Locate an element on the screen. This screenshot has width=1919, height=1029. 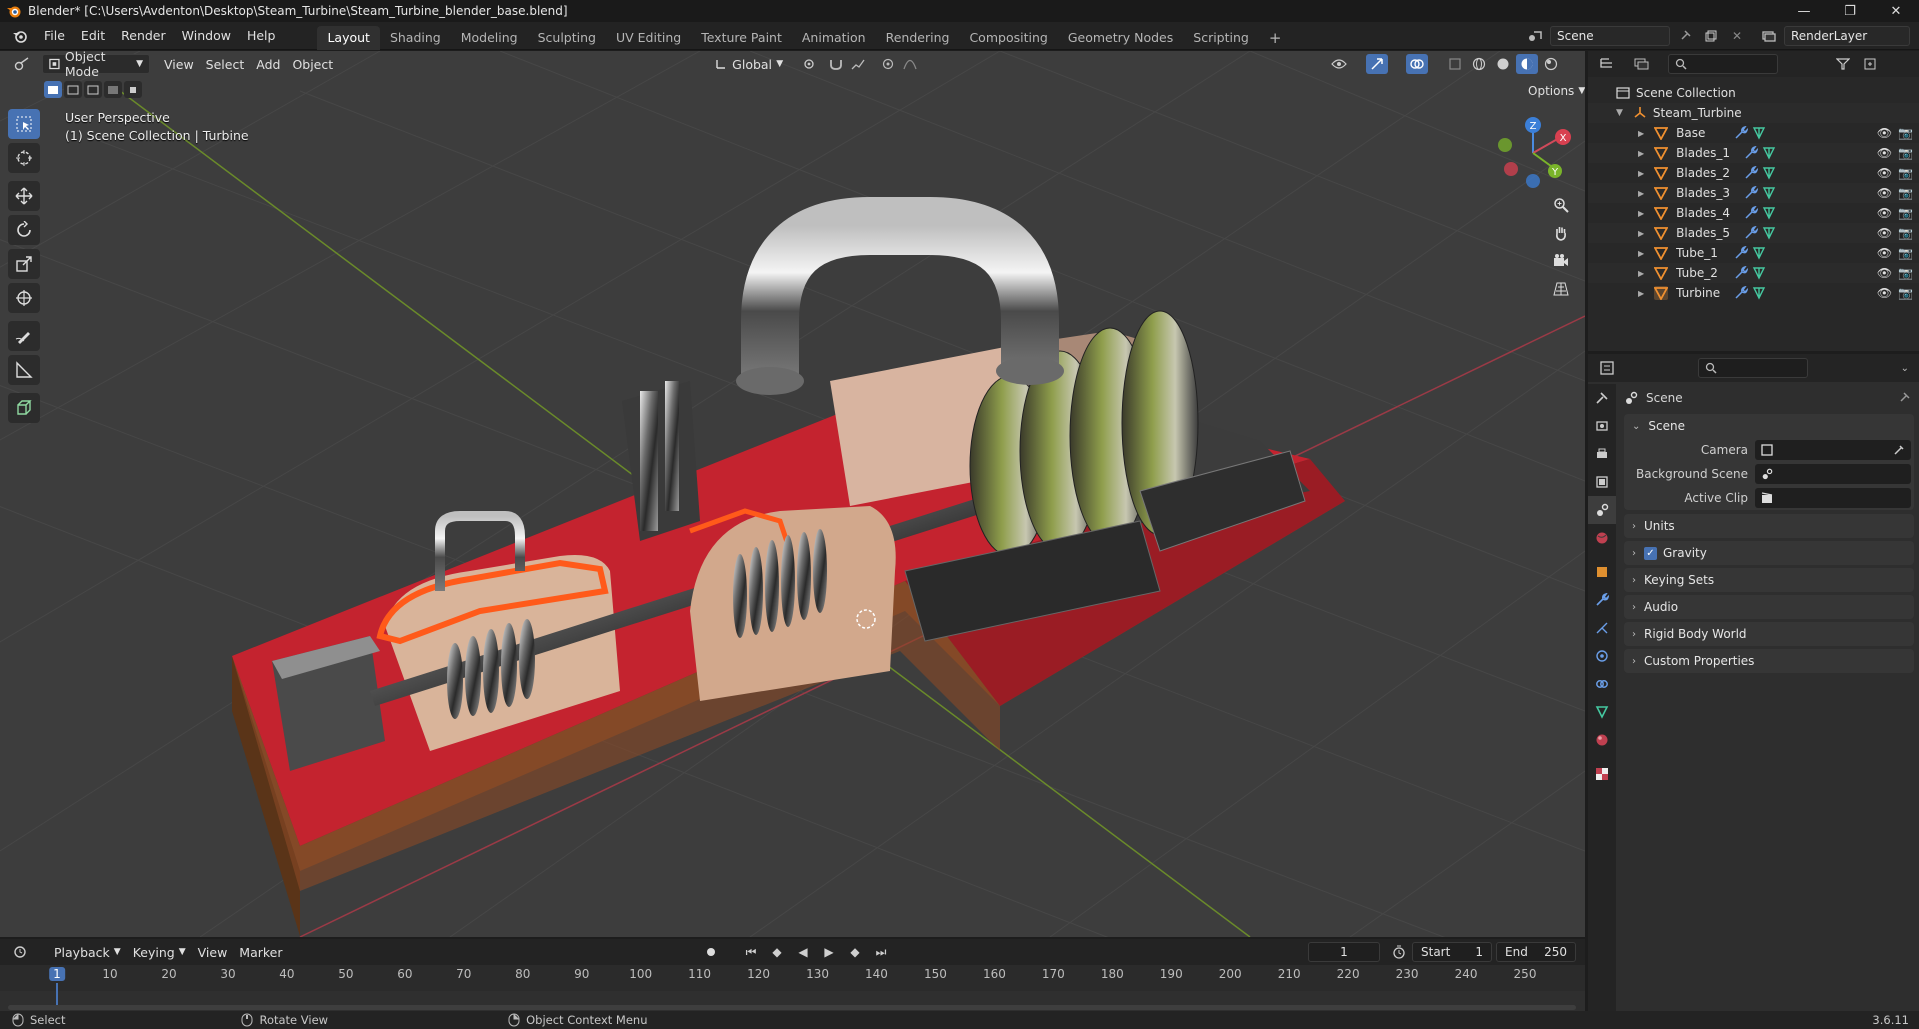
xray-toggle-icon is located at coordinates (1455, 64).